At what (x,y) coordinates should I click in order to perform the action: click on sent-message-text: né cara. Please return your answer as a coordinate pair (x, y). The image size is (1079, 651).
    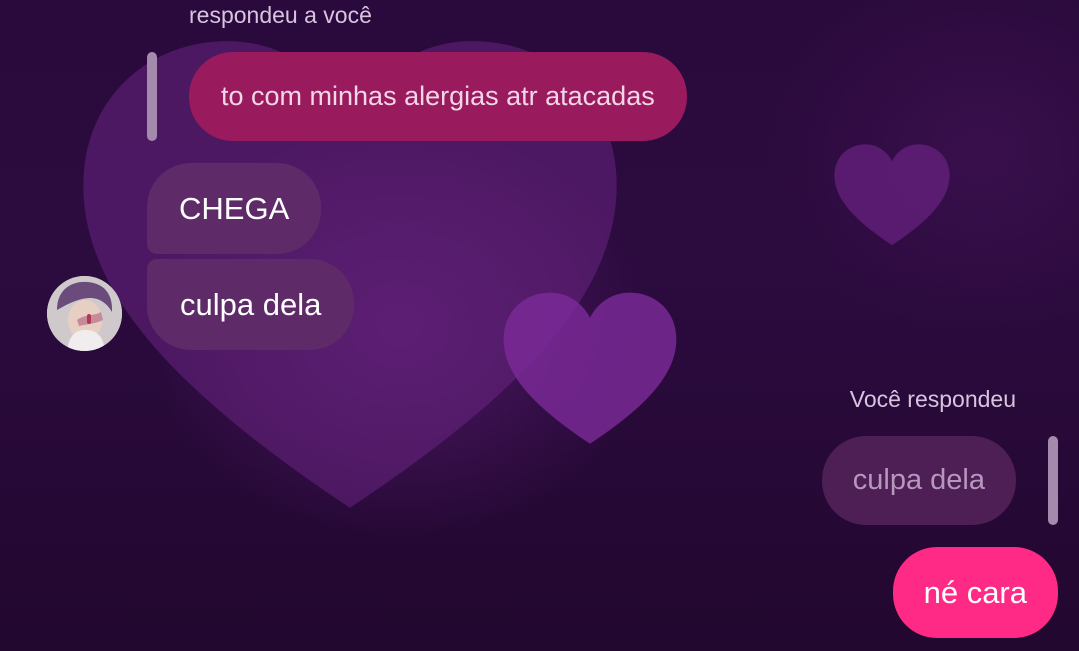
    Looking at the image, I should click on (975, 592).